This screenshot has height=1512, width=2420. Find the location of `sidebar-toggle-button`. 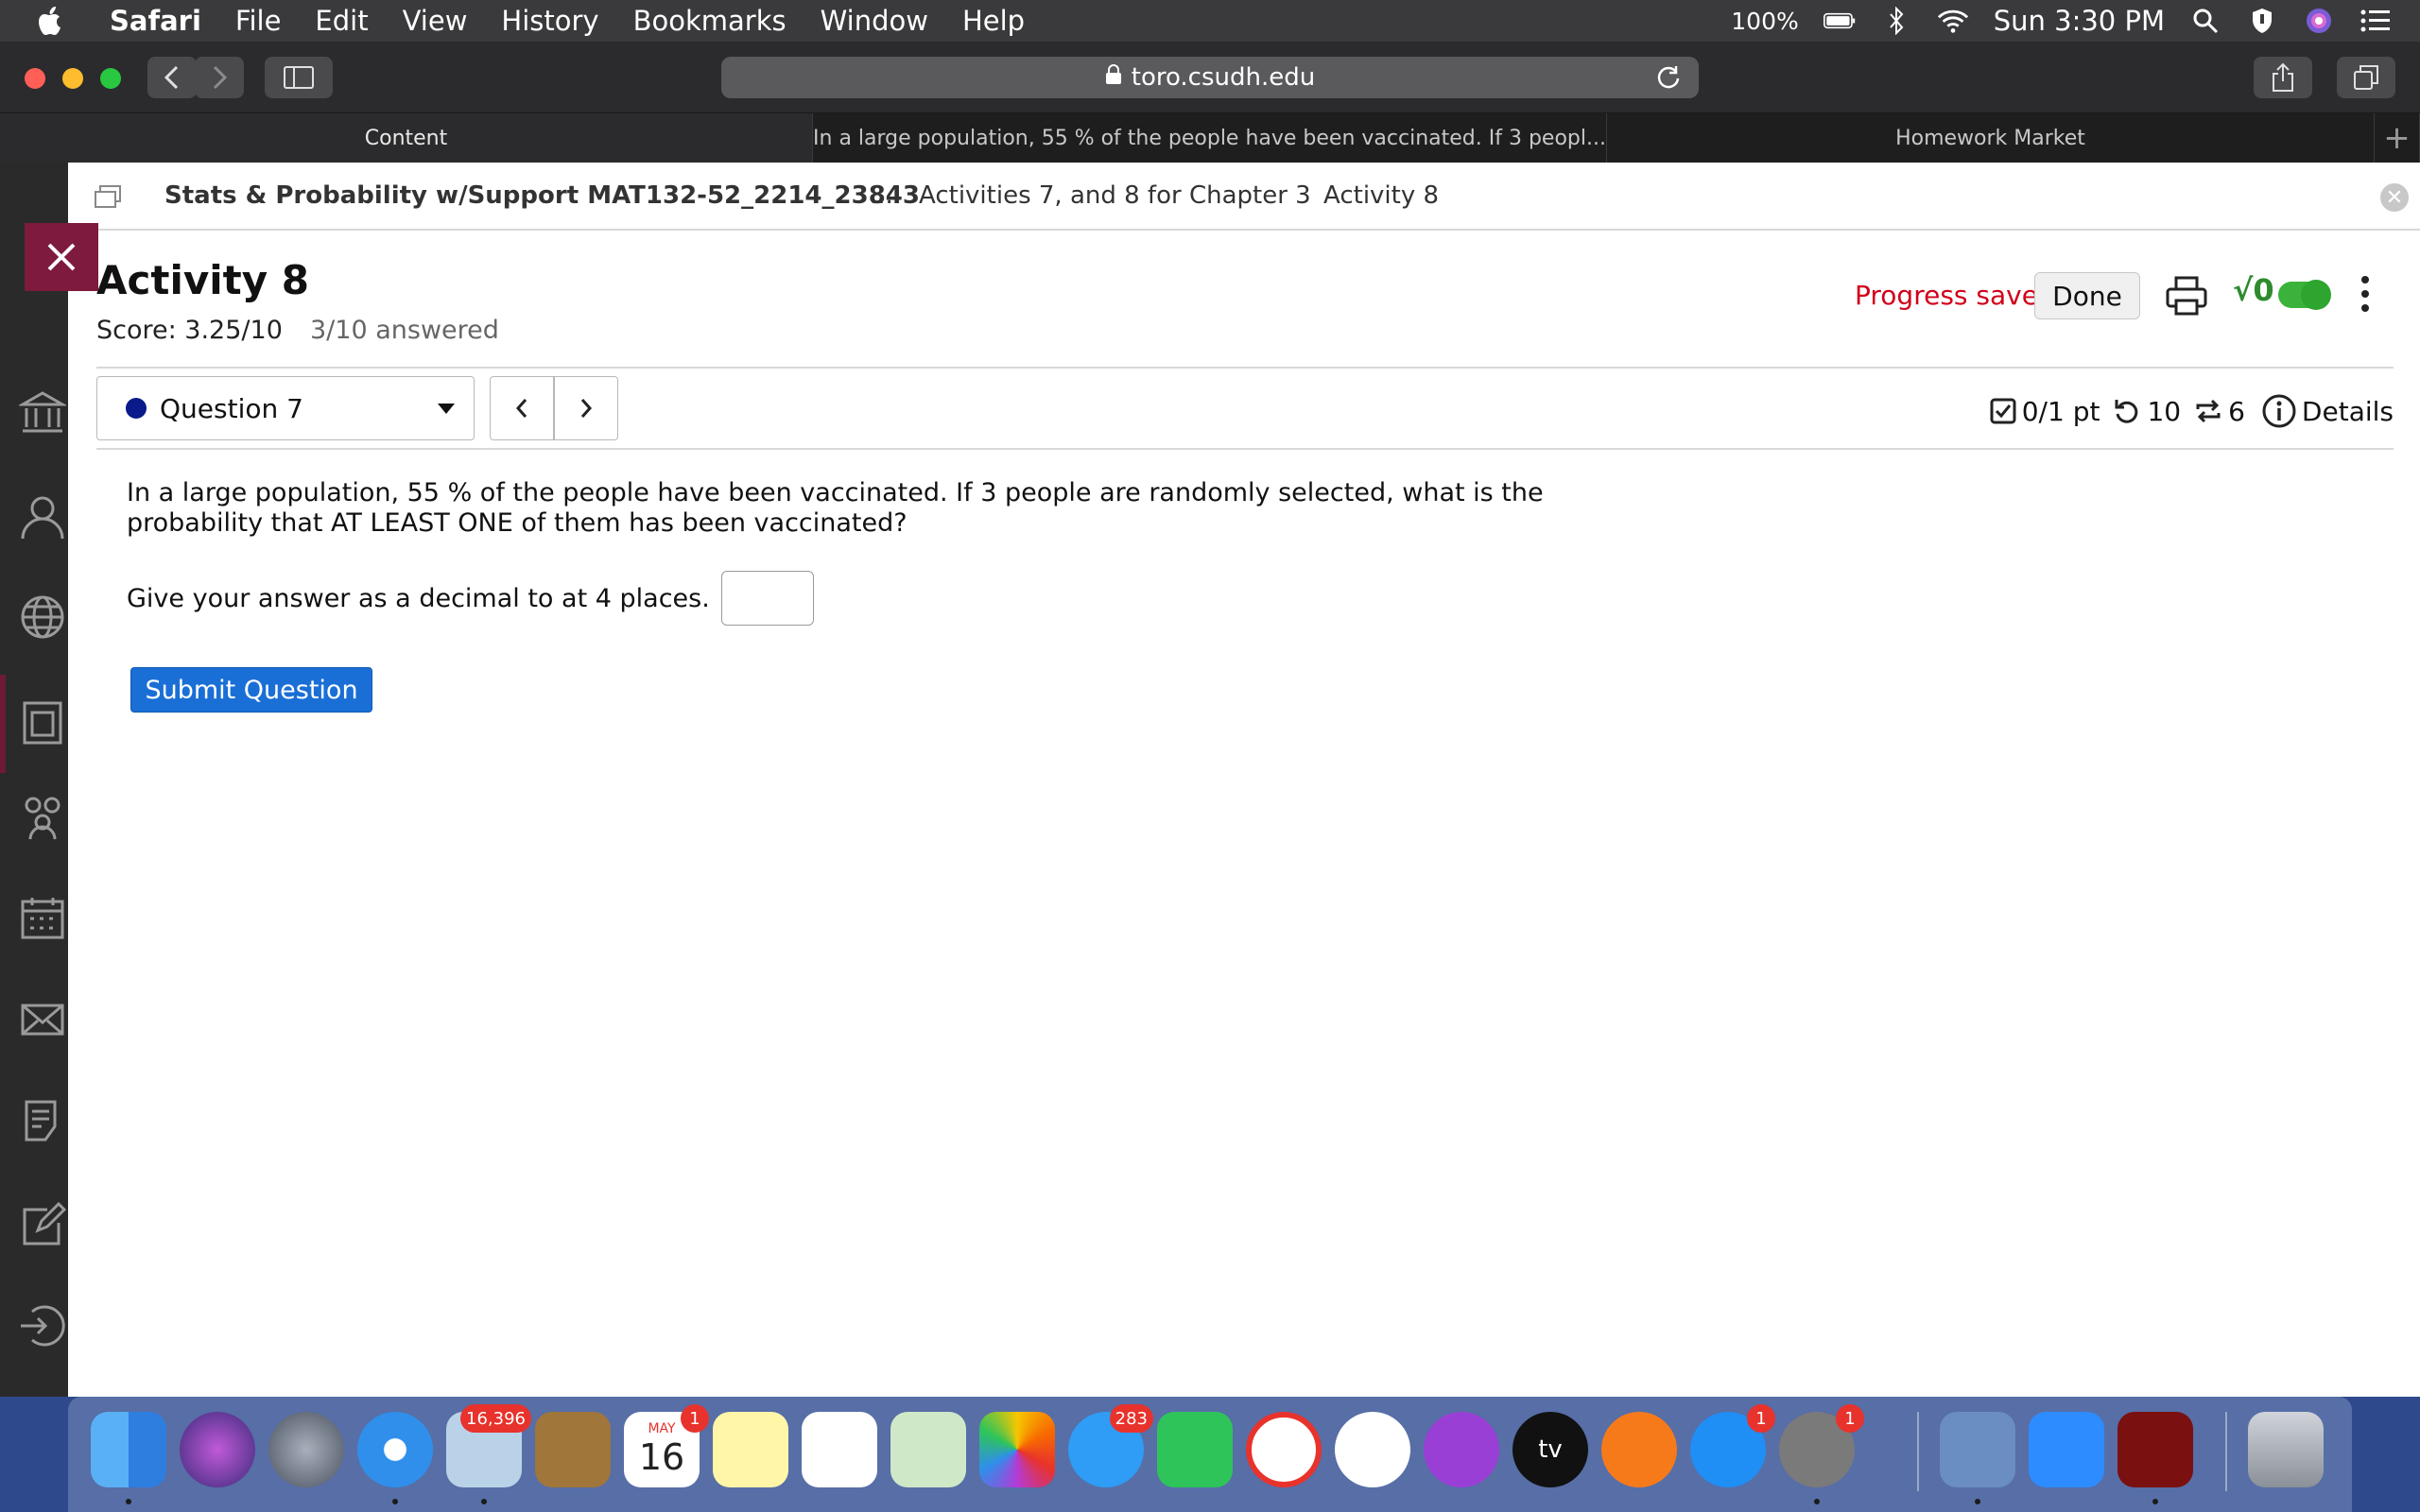

sidebar-toggle-button is located at coordinates (299, 77).